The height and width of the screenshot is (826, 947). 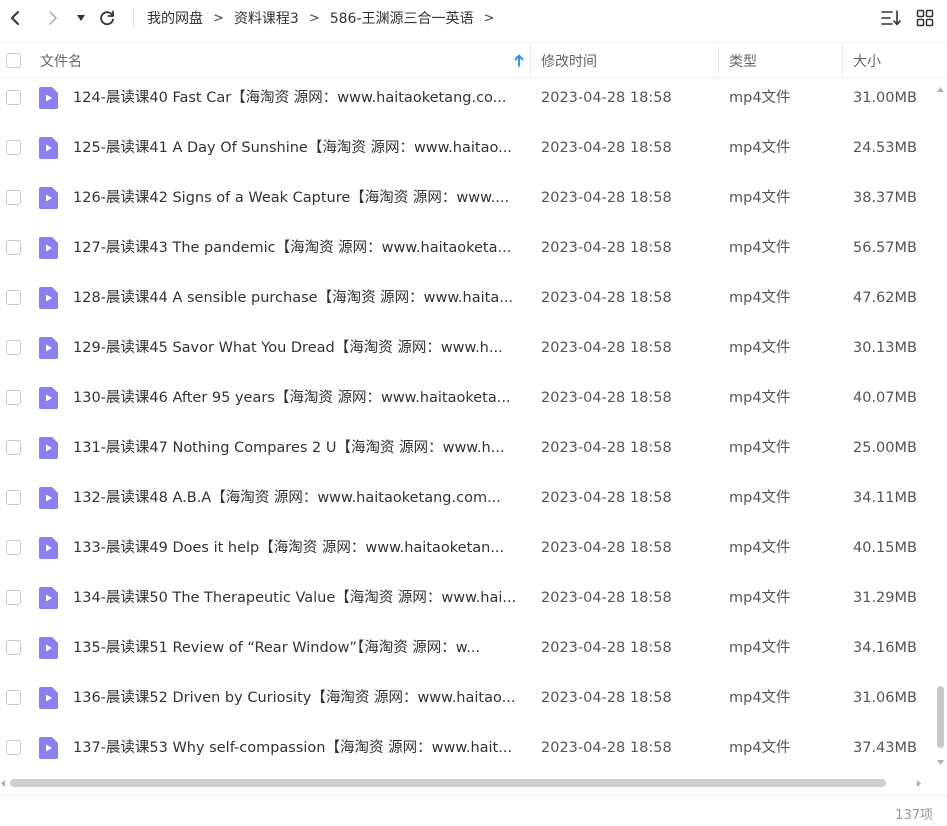 What do you see at coordinates (940, 762) in the screenshot?
I see `scroll-down-arrow-icon` at bounding box center [940, 762].